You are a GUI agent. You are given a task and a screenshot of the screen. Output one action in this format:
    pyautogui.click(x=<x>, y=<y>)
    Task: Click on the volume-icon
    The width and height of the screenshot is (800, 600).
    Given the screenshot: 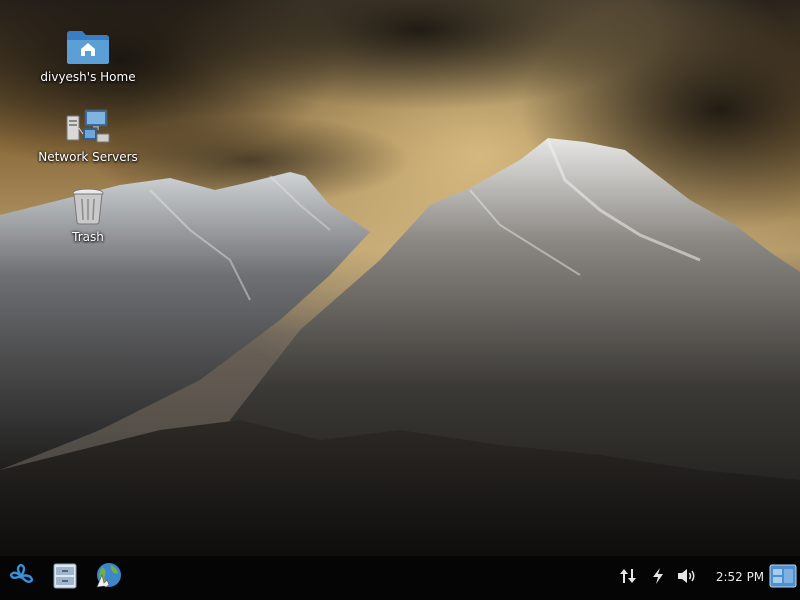 What is the action you would take?
    pyautogui.click(x=687, y=578)
    